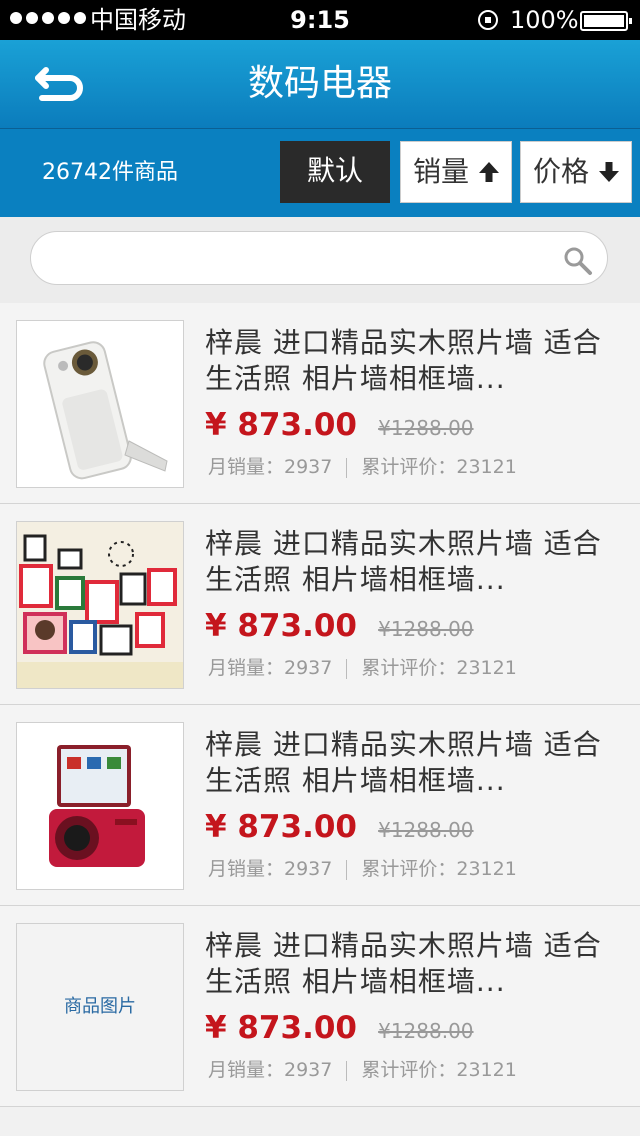 The image size is (640, 1136). I want to click on status-bar: 中国移动 9:15 100%, so click(320, 20).